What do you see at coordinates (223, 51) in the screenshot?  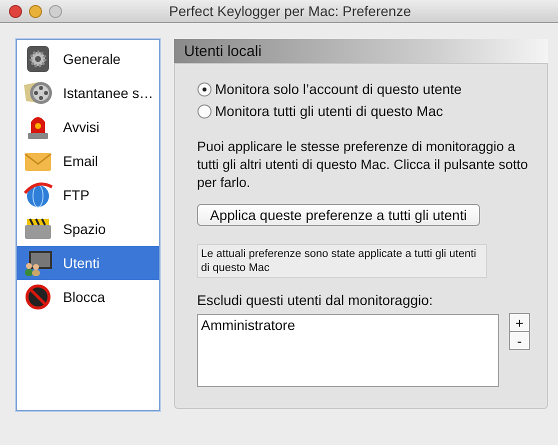 I see `panel-title: Utenti locali` at bounding box center [223, 51].